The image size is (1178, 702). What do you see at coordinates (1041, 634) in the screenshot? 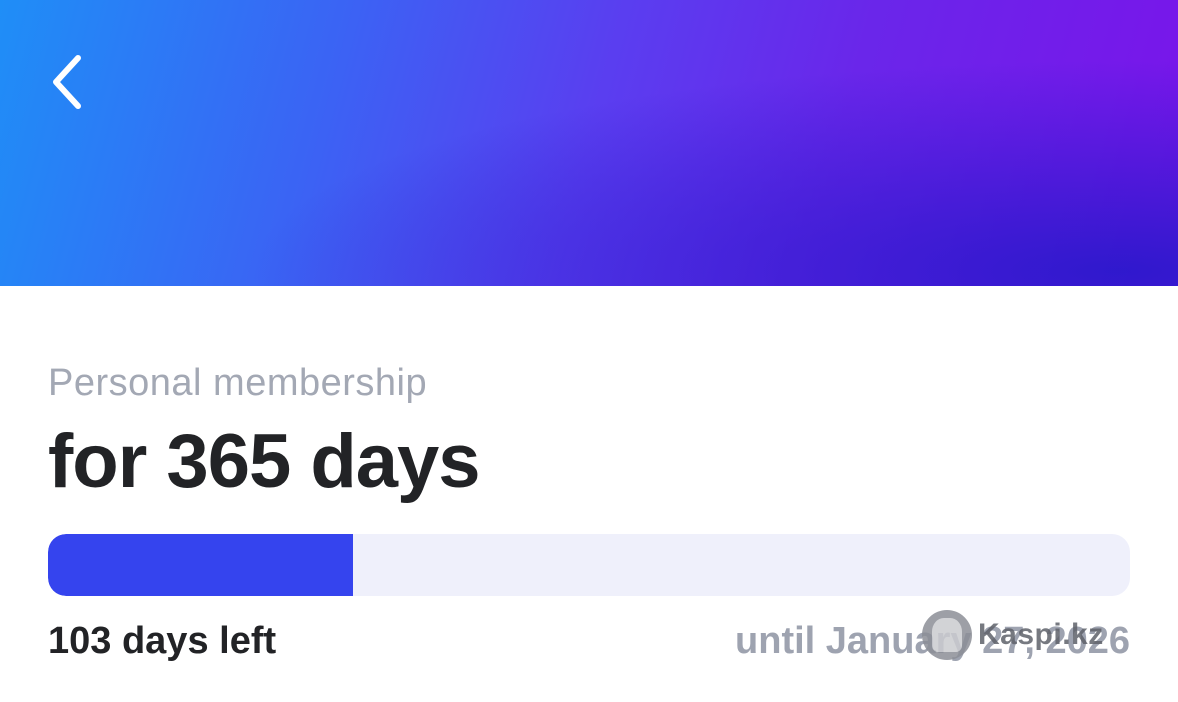
I see `watermark-text: Kaspi.kz` at bounding box center [1041, 634].